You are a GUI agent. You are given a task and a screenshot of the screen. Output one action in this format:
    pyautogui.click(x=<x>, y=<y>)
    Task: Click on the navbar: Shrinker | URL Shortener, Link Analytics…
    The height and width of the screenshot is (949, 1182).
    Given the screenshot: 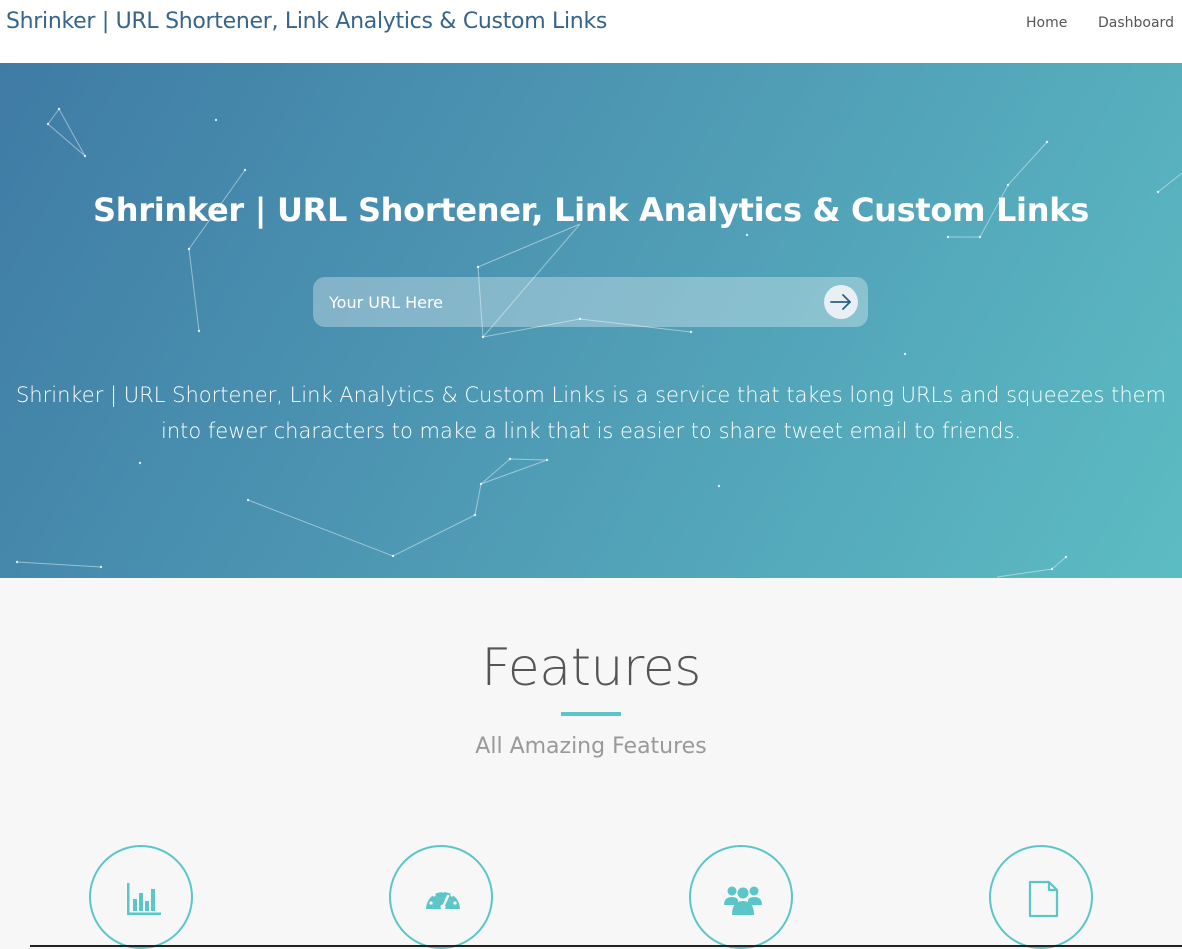 What is the action you would take?
    pyautogui.click(x=591, y=31)
    